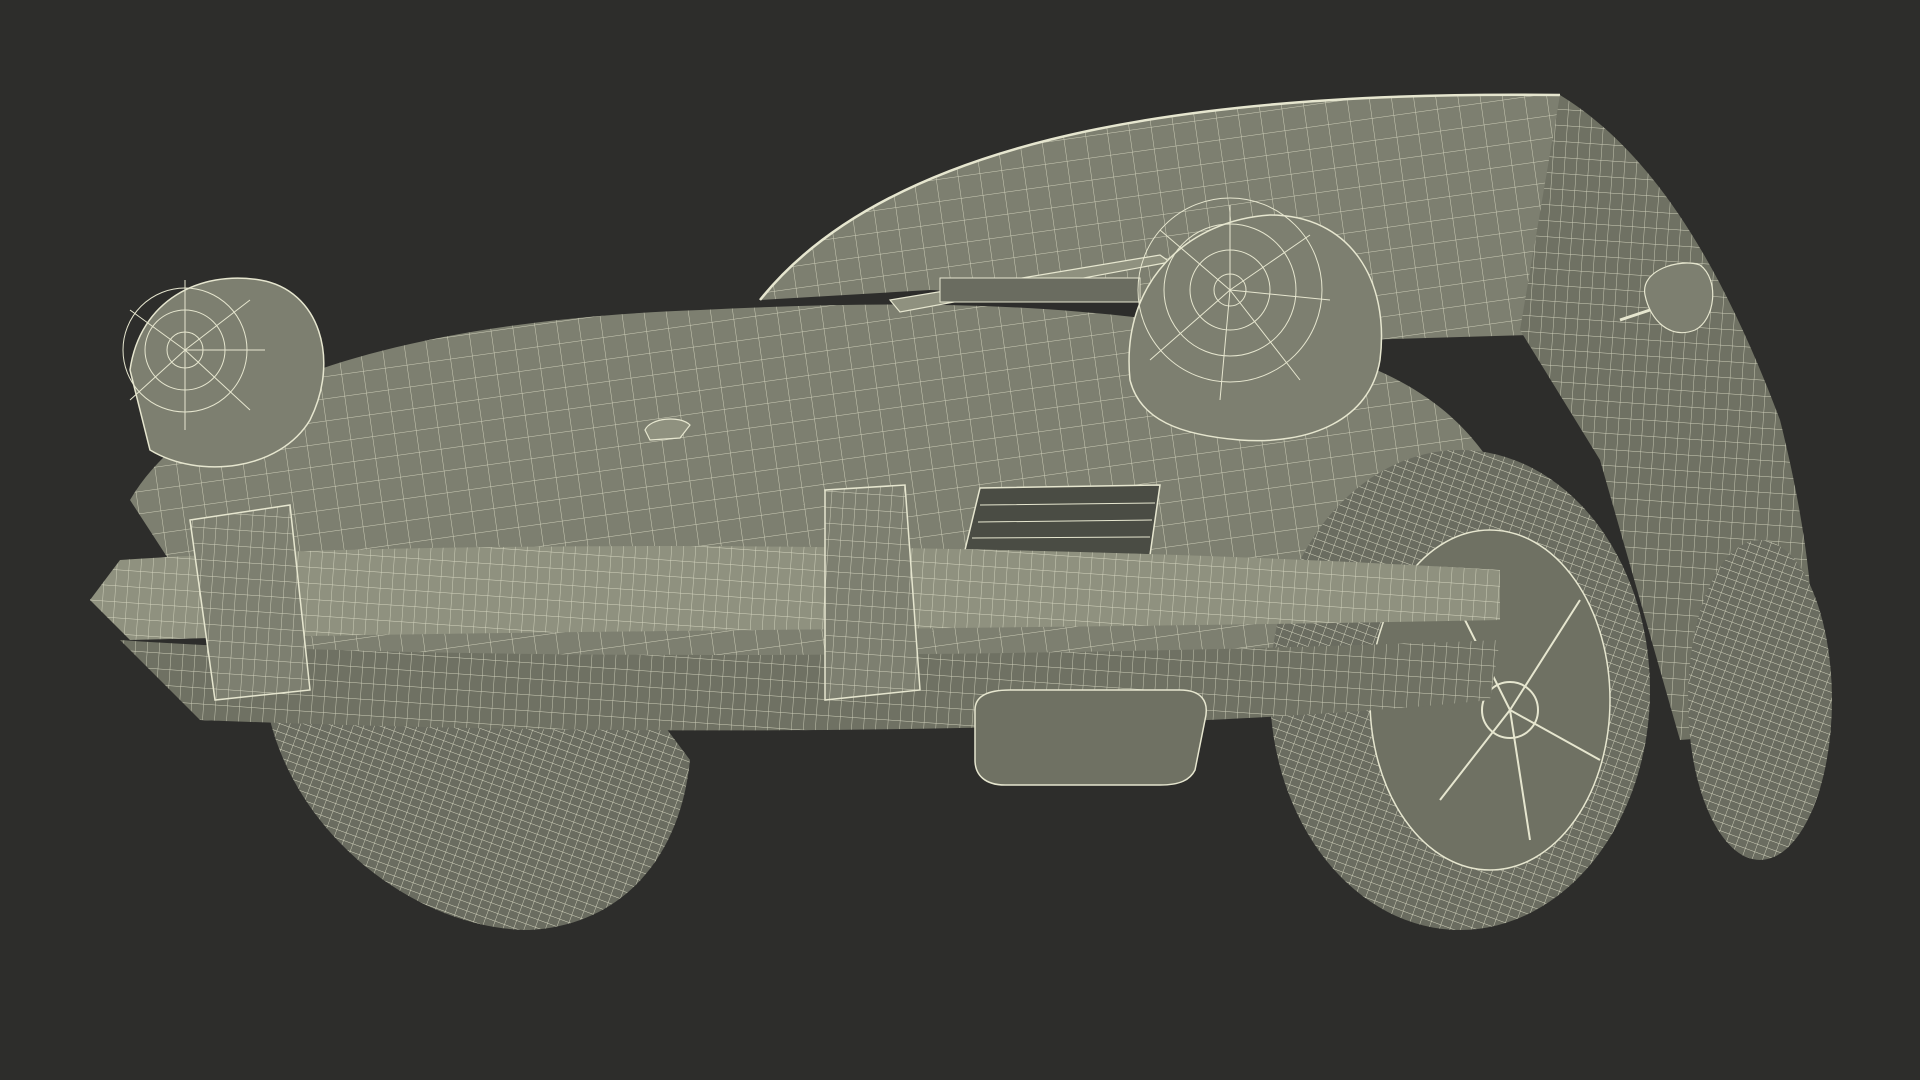  What do you see at coordinates (480, 825) in the screenshot?
I see `front-left-wheel` at bounding box center [480, 825].